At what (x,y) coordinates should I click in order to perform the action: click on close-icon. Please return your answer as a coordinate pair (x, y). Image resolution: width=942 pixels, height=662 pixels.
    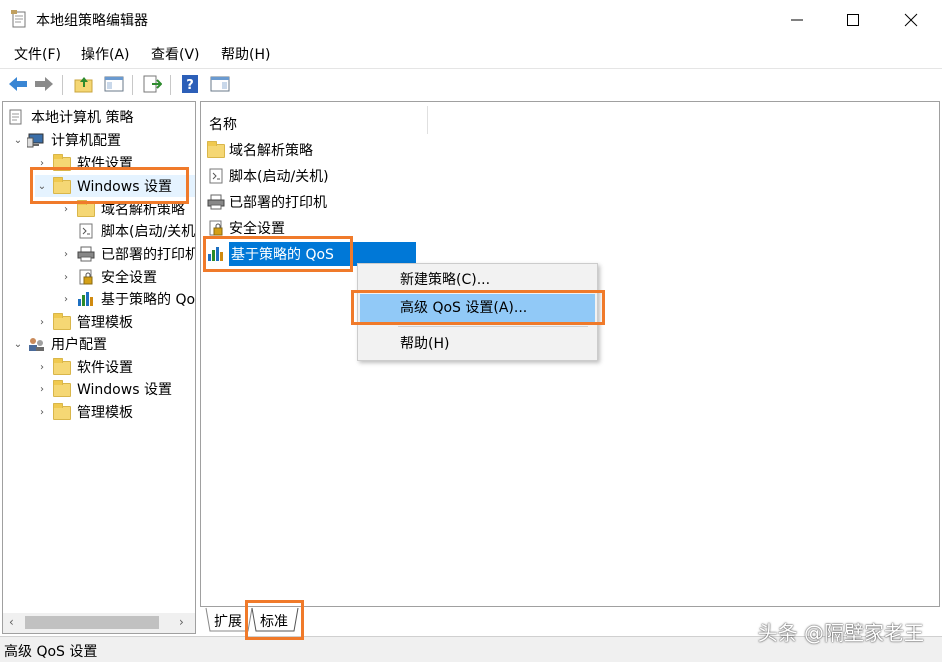
    Looking at the image, I should click on (911, 20).